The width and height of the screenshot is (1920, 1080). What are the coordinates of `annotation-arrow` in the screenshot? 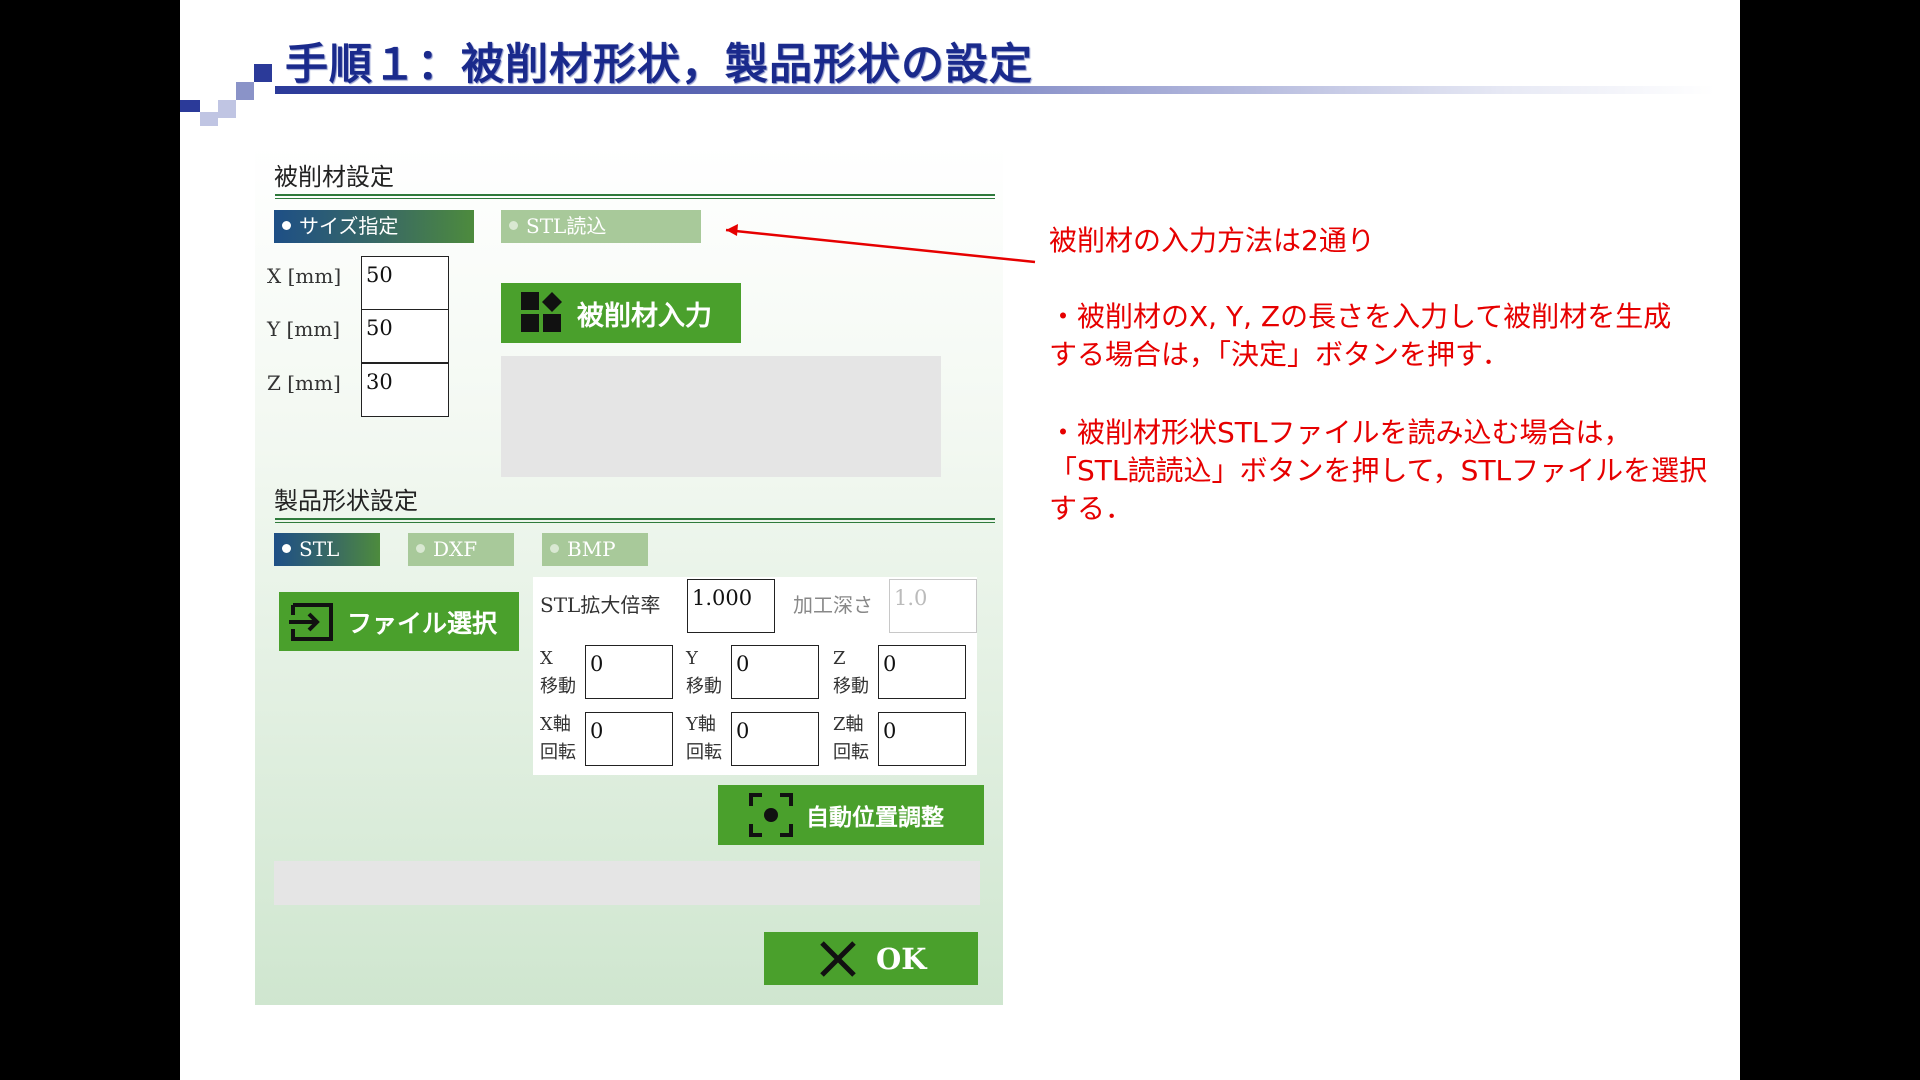 It's located at (880, 244).